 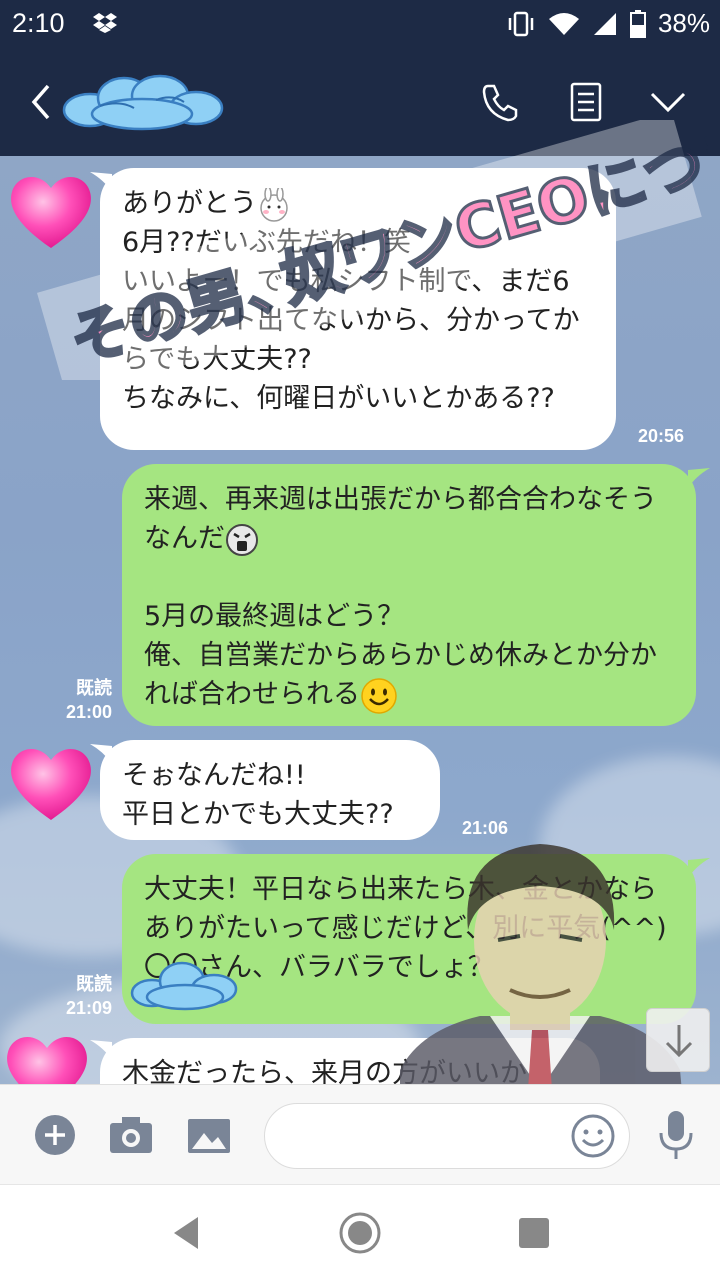 I want to click on message-time: 21:00, so click(x=88, y=712).